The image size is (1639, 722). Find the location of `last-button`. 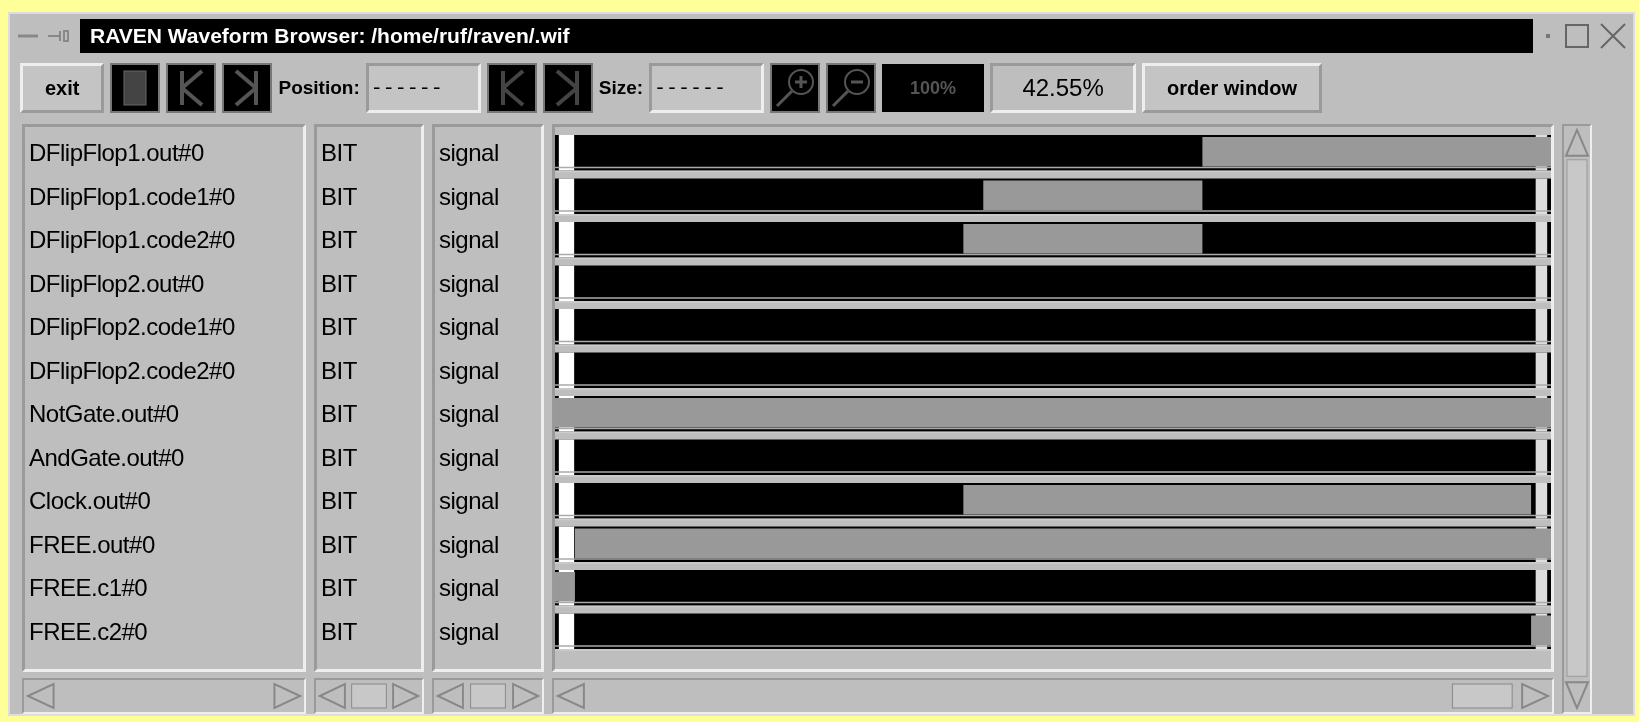

last-button is located at coordinates (247, 88).